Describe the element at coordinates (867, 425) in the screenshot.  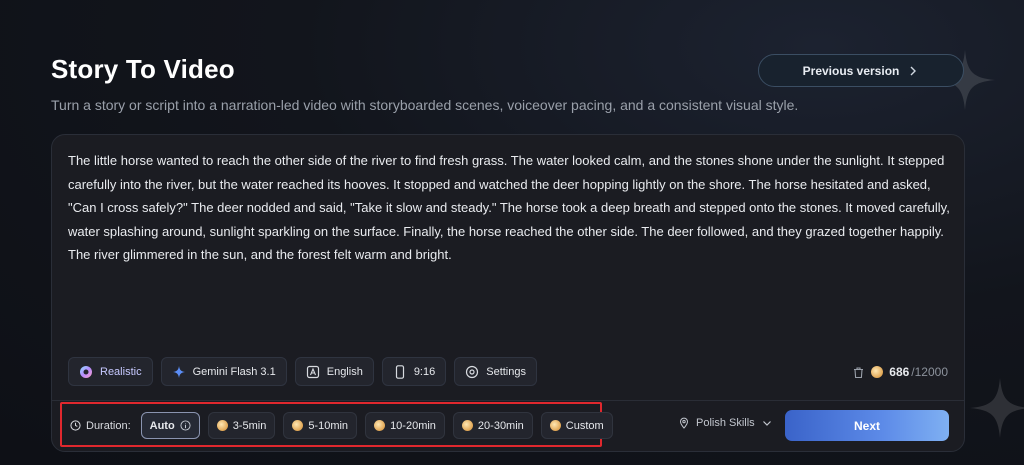
I see `next-button: Next` at that location.